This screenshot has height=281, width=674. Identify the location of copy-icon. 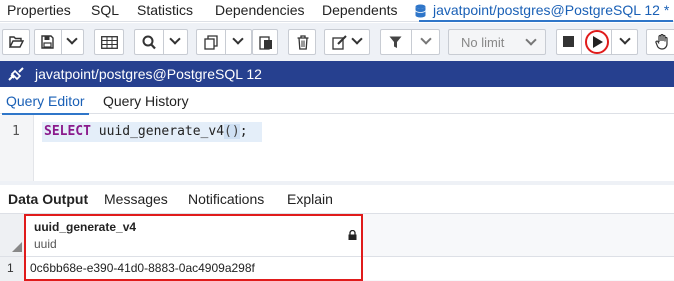
(211, 42).